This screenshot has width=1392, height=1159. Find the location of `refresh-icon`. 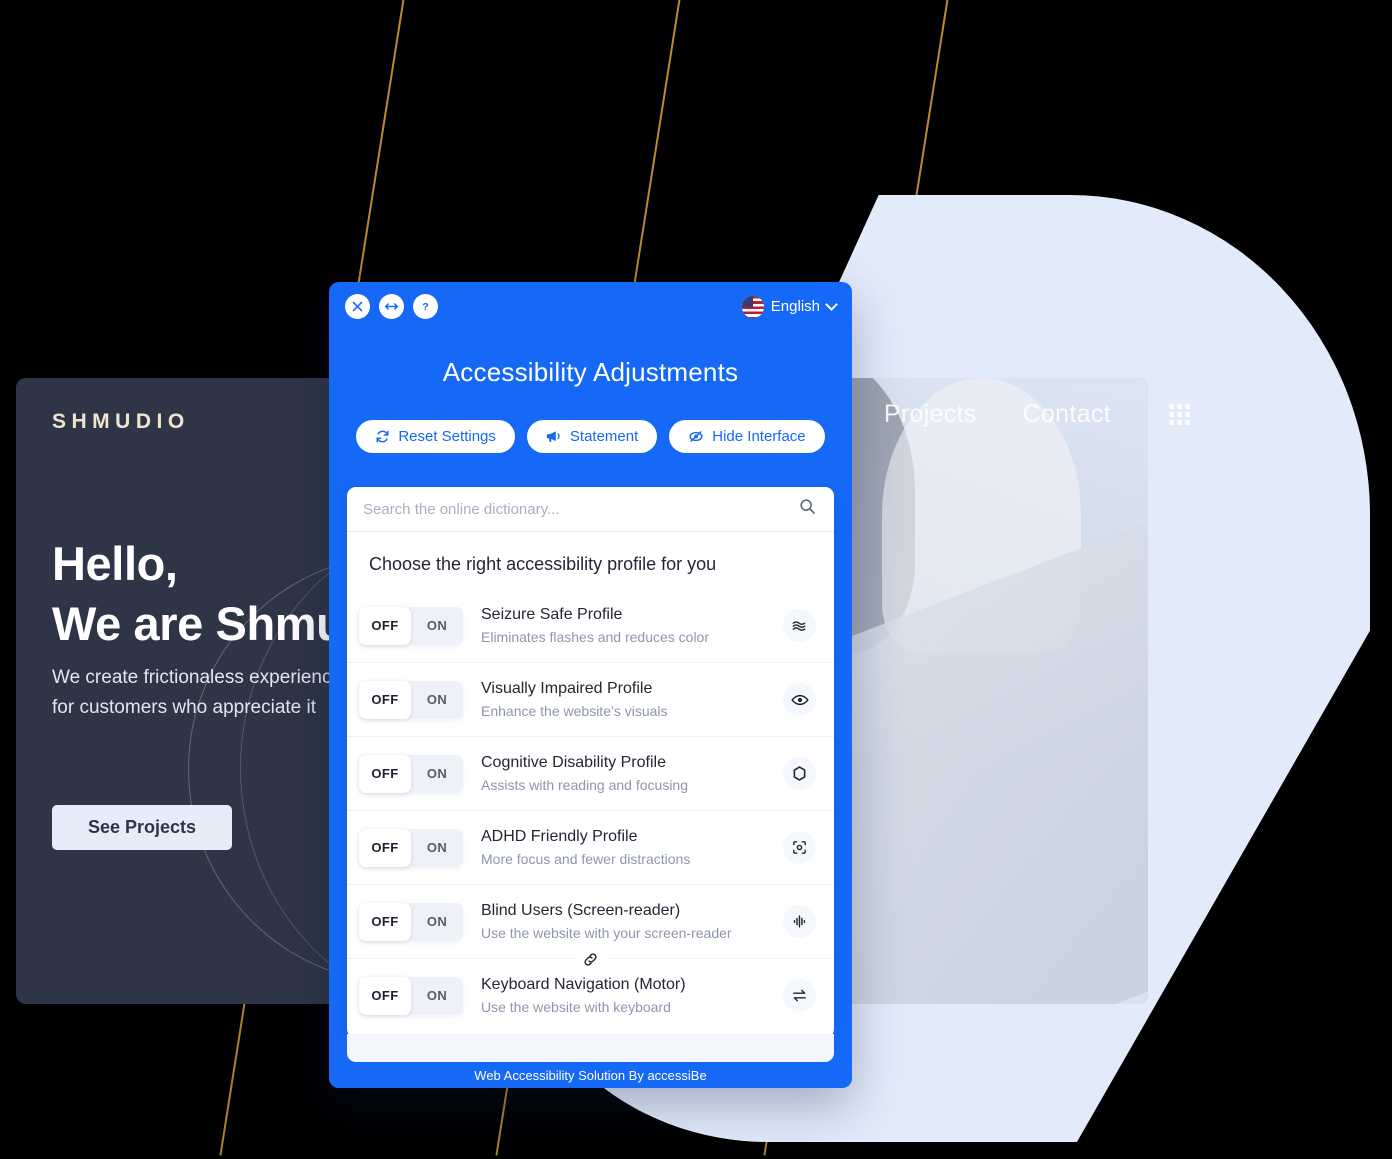

refresh-icon is located at coordinates (382, 436).